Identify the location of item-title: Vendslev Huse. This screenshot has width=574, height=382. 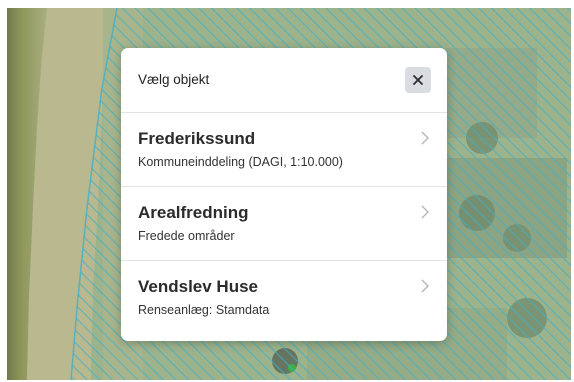
(198, 286).